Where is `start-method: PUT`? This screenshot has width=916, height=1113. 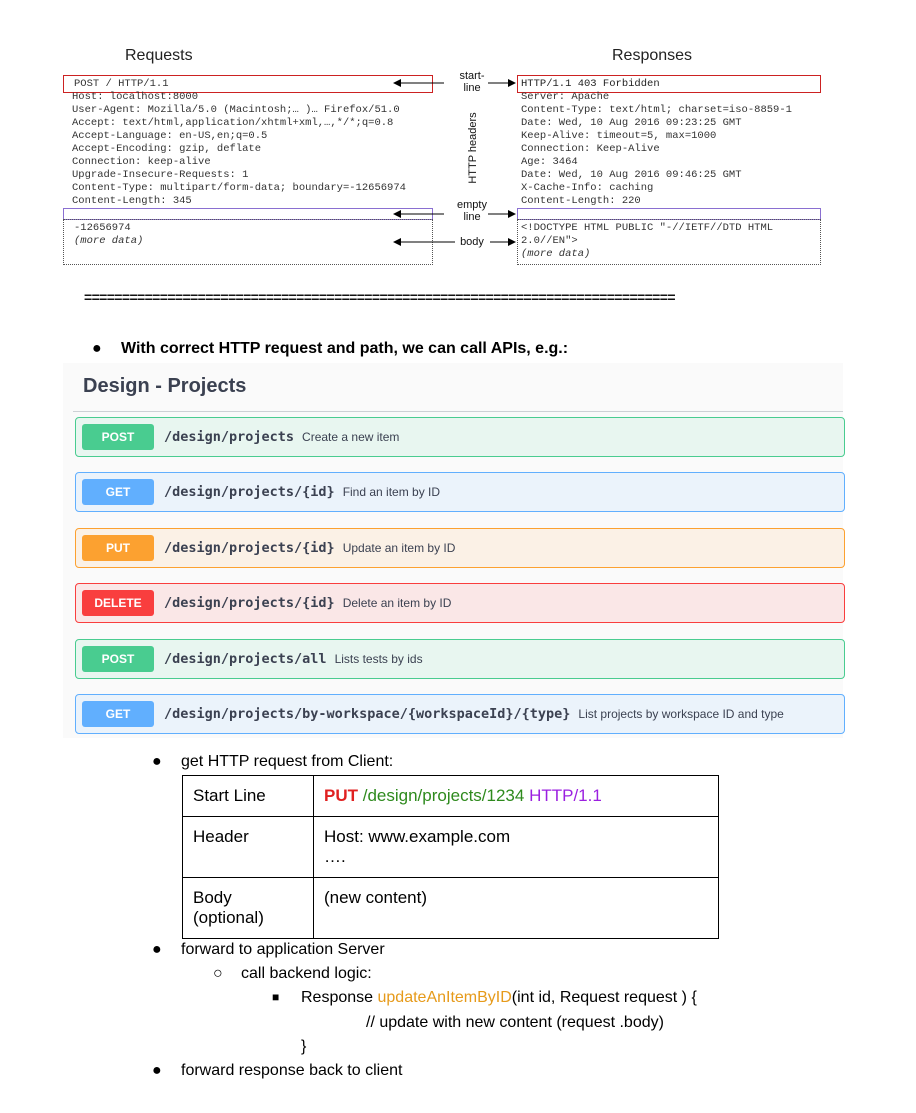
start-method: PUT is located at coordinates (341, 795).